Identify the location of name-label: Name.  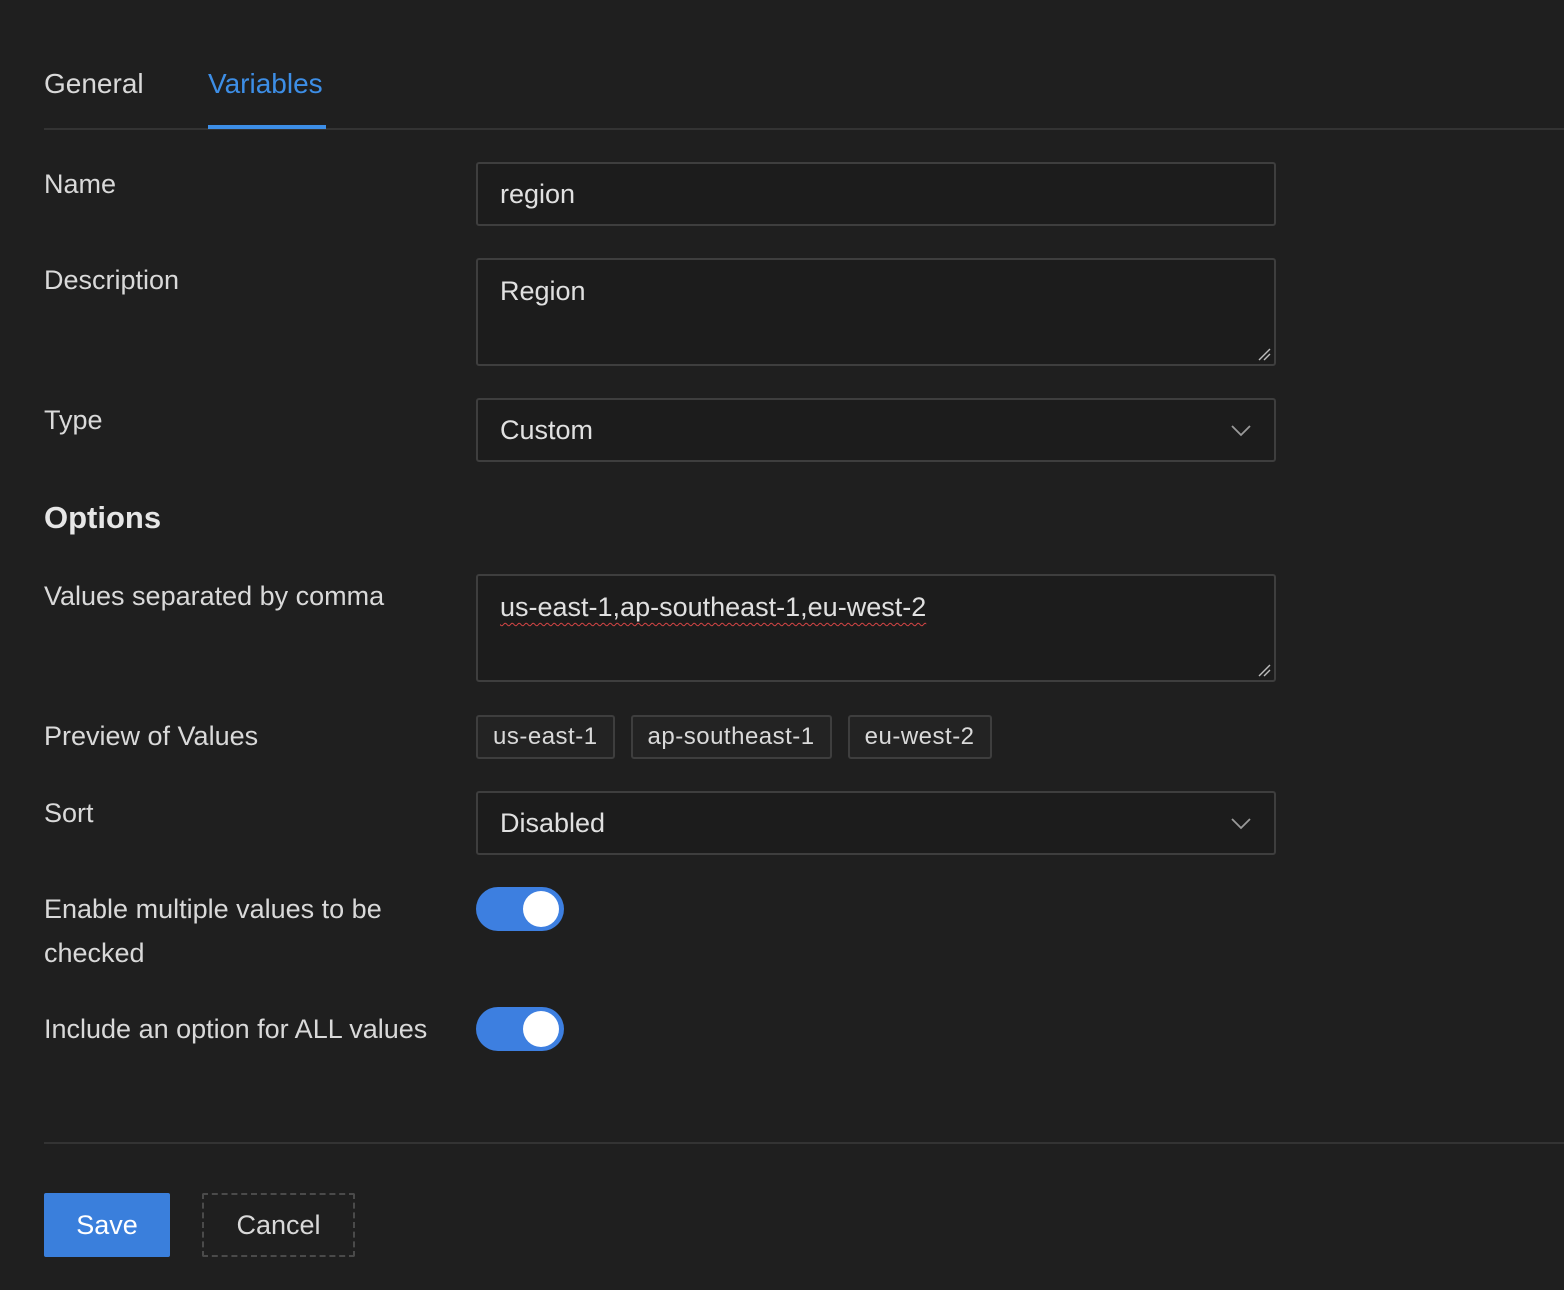
(80, 184).